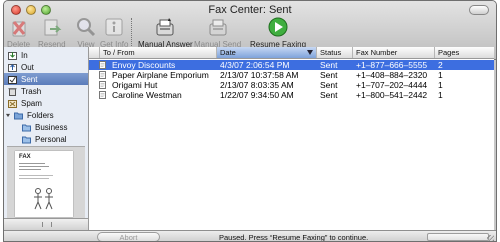 The height and width of the screenshot is (242, 500). Describe the element at coordinates (218, 27) in the screenshot. I see `manual-send-icon` at that location.